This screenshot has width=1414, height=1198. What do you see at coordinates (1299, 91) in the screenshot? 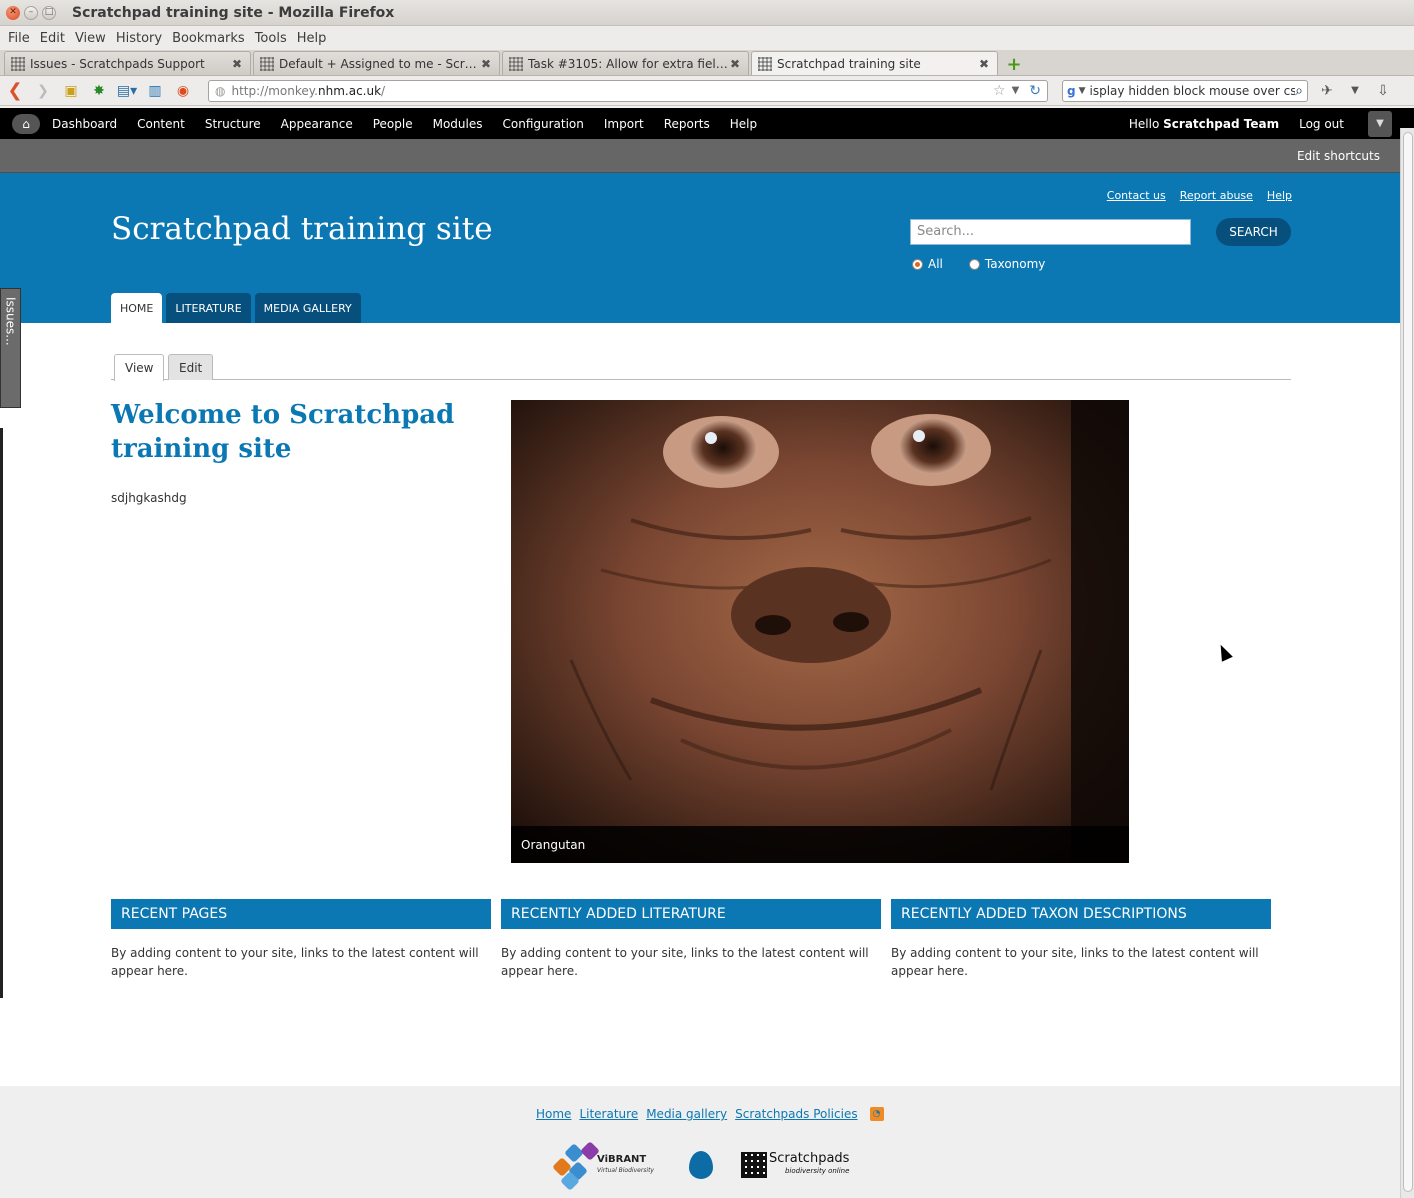
I see `search-icon: ⌕` at bounding box center [1299, 91].